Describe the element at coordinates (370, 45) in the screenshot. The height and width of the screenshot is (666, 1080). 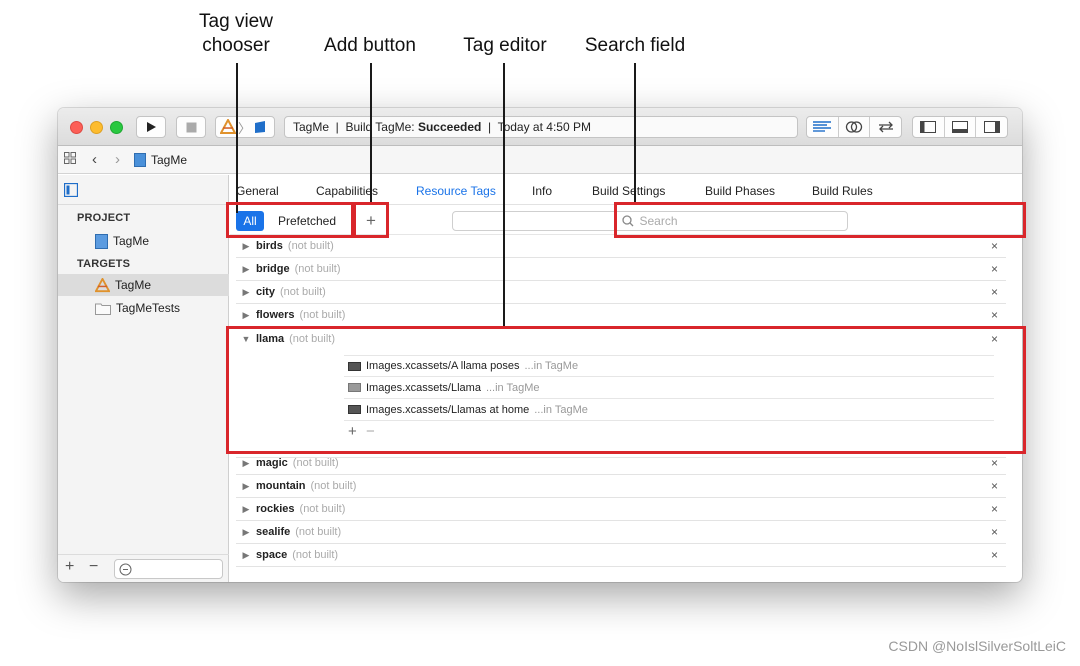
I see `callout-add-button: Add button` at that location.